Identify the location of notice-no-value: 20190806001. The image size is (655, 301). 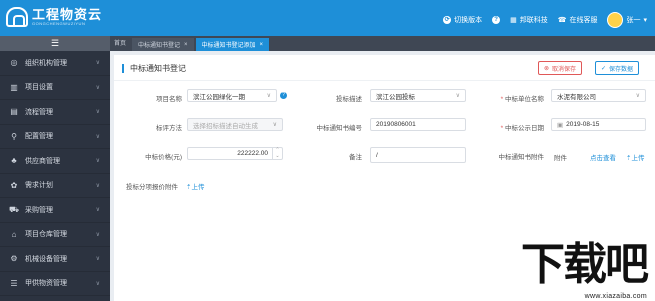
(396, 124).